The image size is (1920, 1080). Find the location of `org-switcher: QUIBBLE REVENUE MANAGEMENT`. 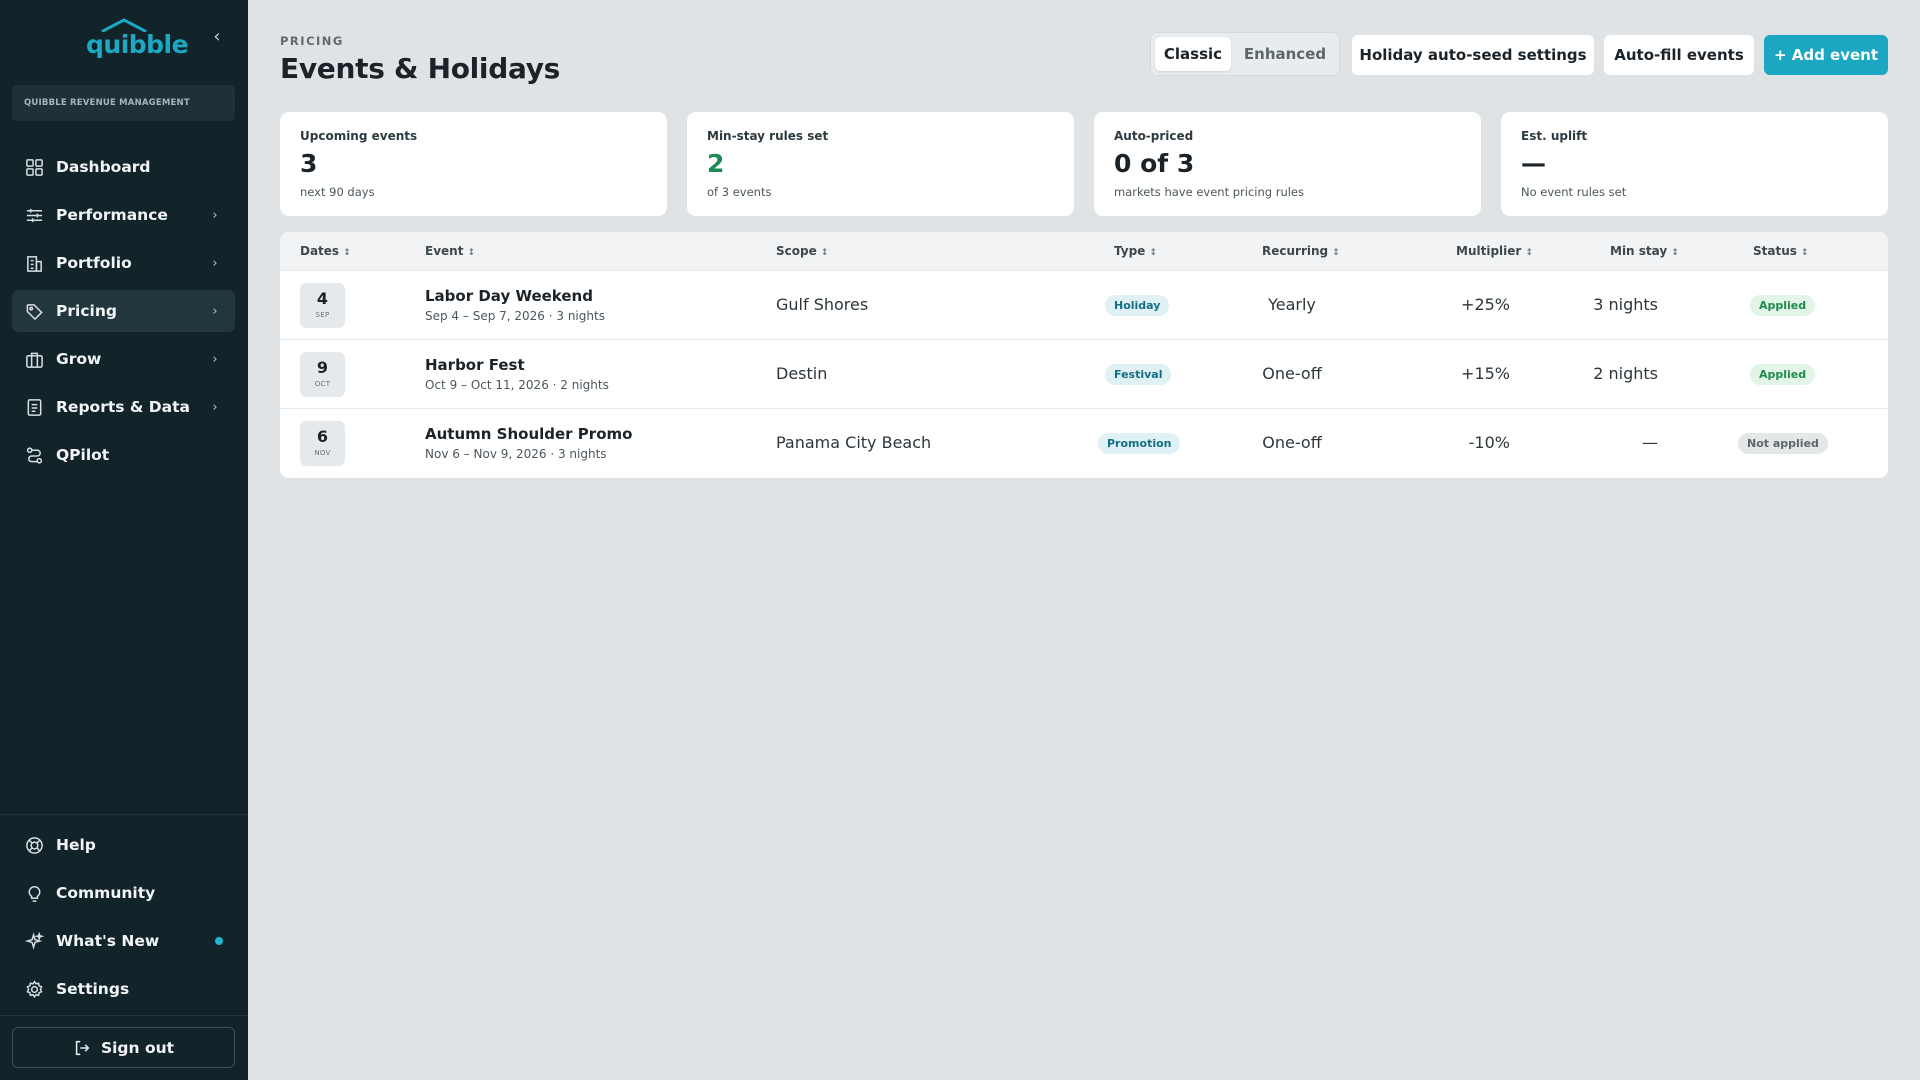

org-switcher: QUIBBLE REVENUE MANAGEMENT is located at coordinates (123, 103).